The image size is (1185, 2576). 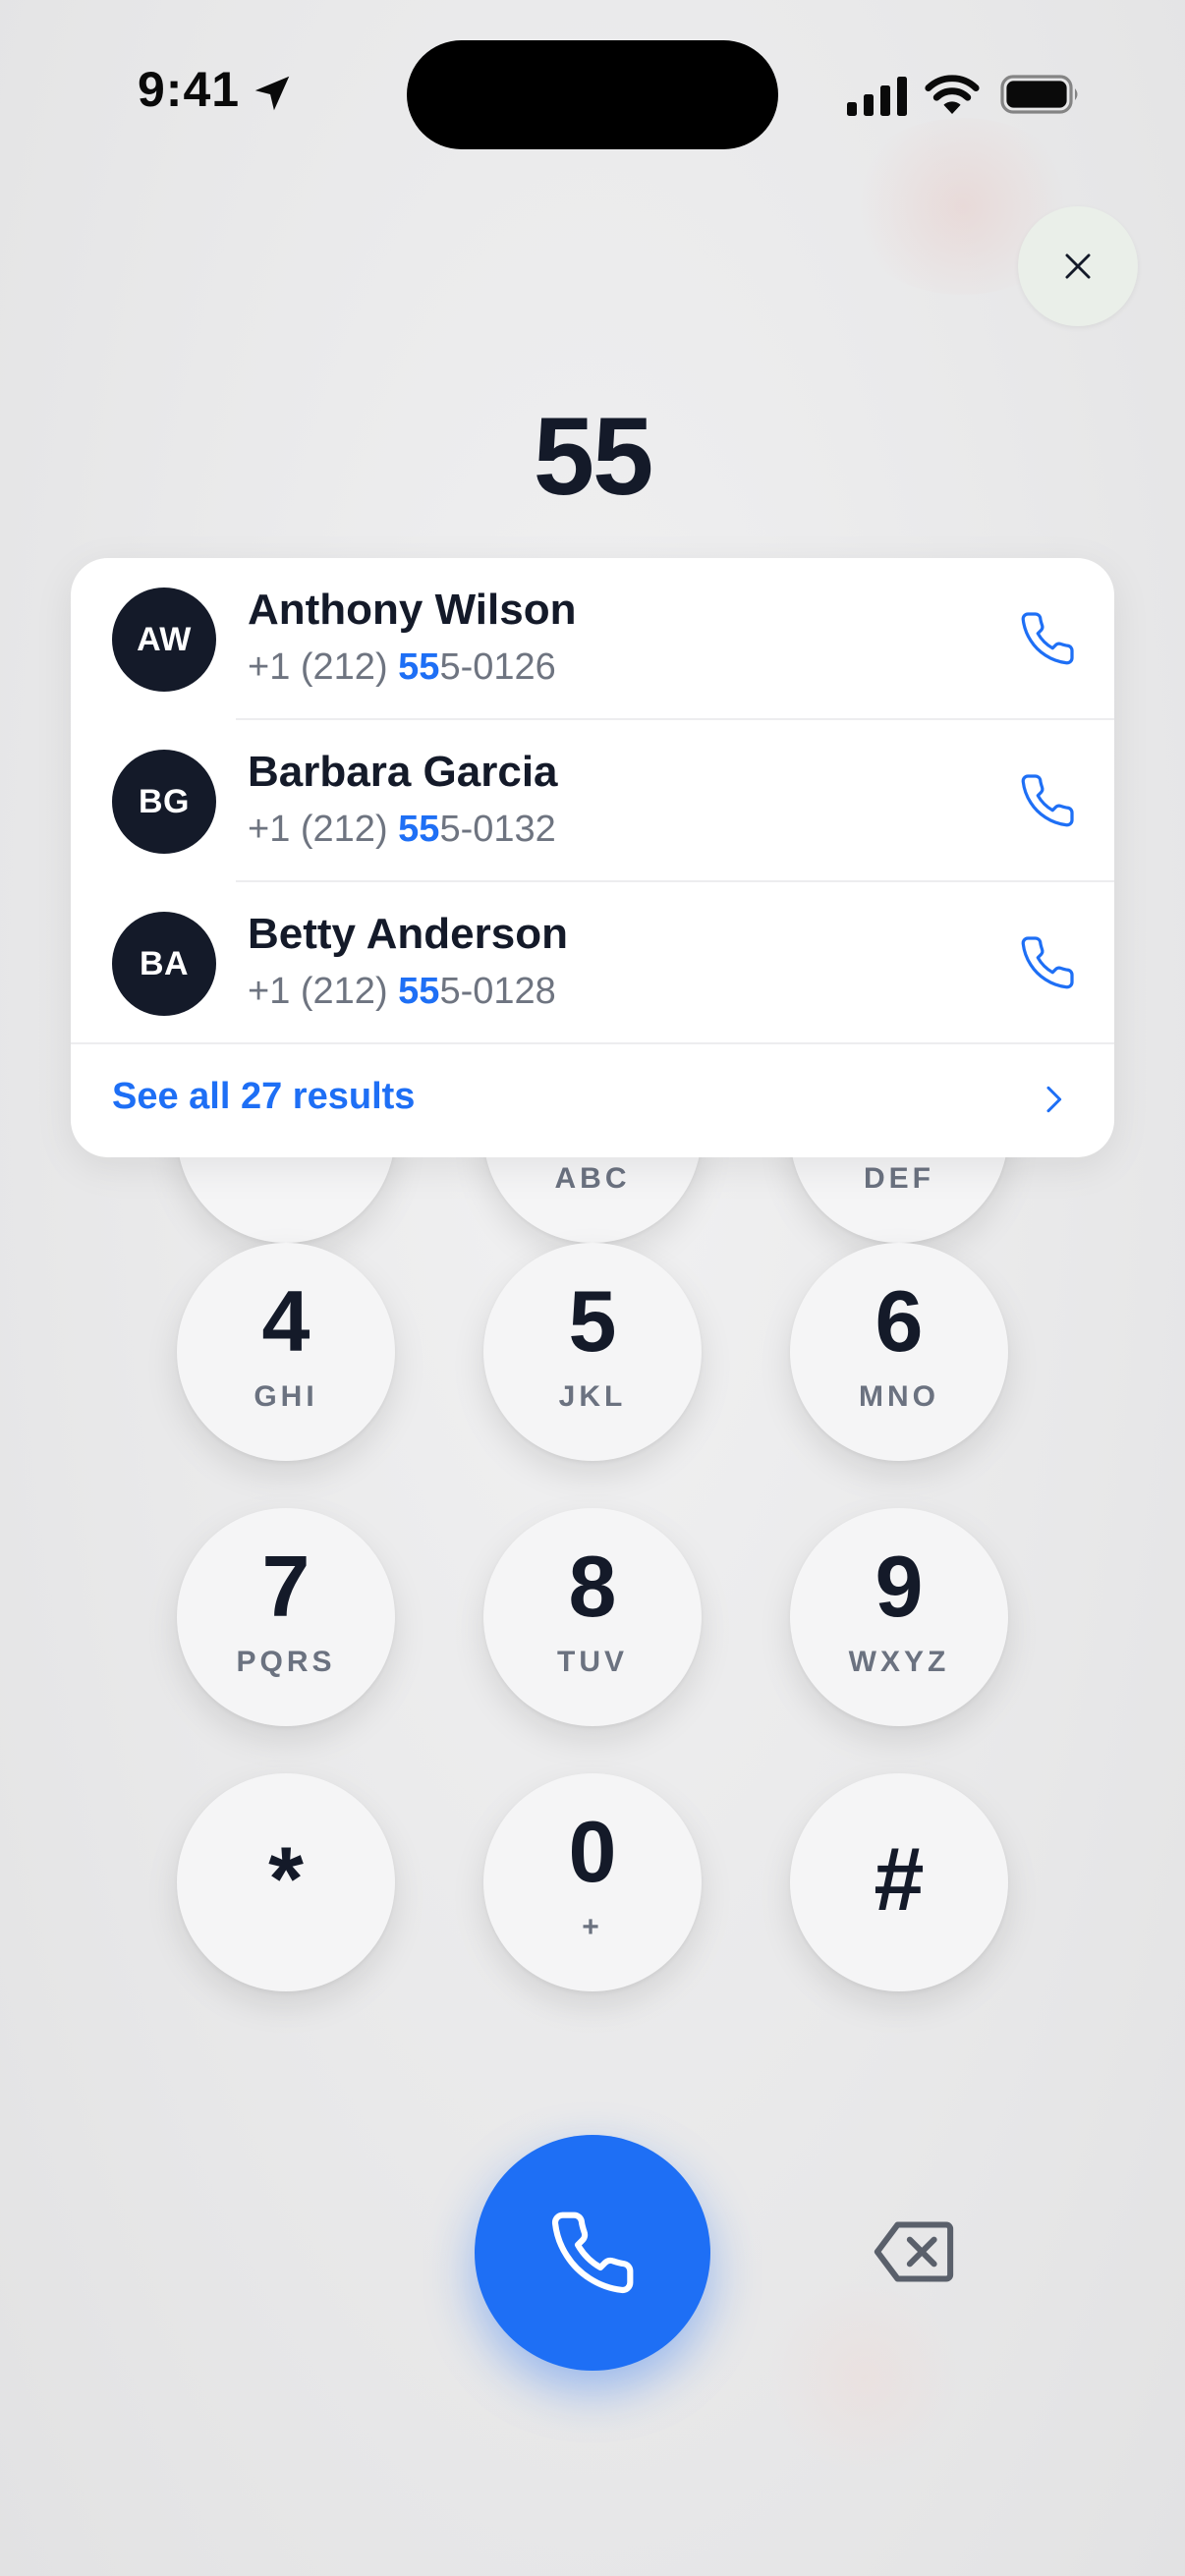 I want to click on background-blur-accent, so click(x=865, y=2377).